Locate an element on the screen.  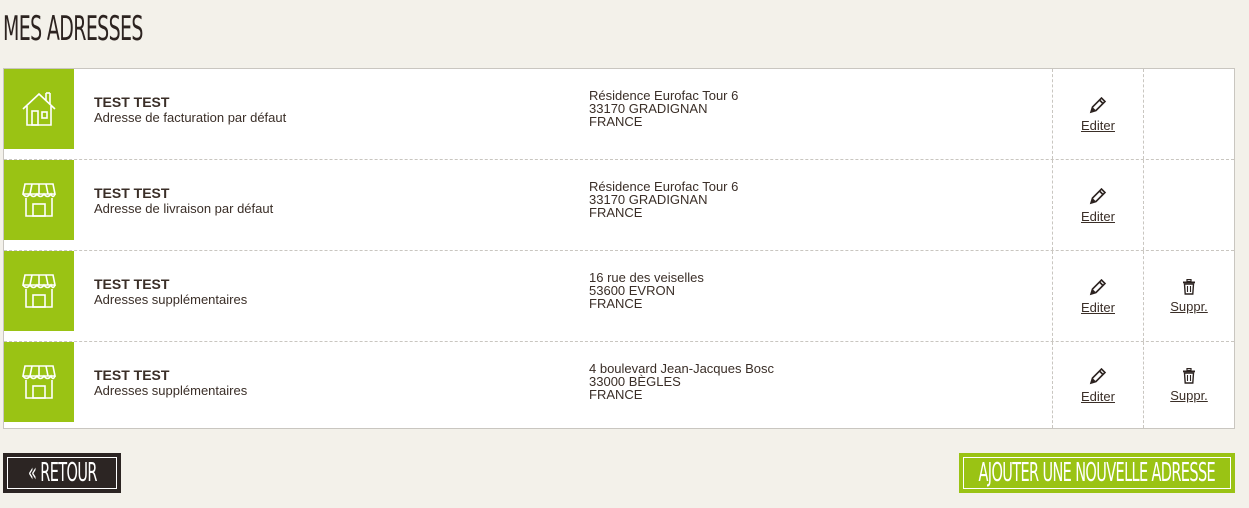
add-address-button: Ajouter une nouvelle adresse is located at coordinates (1097, 473).